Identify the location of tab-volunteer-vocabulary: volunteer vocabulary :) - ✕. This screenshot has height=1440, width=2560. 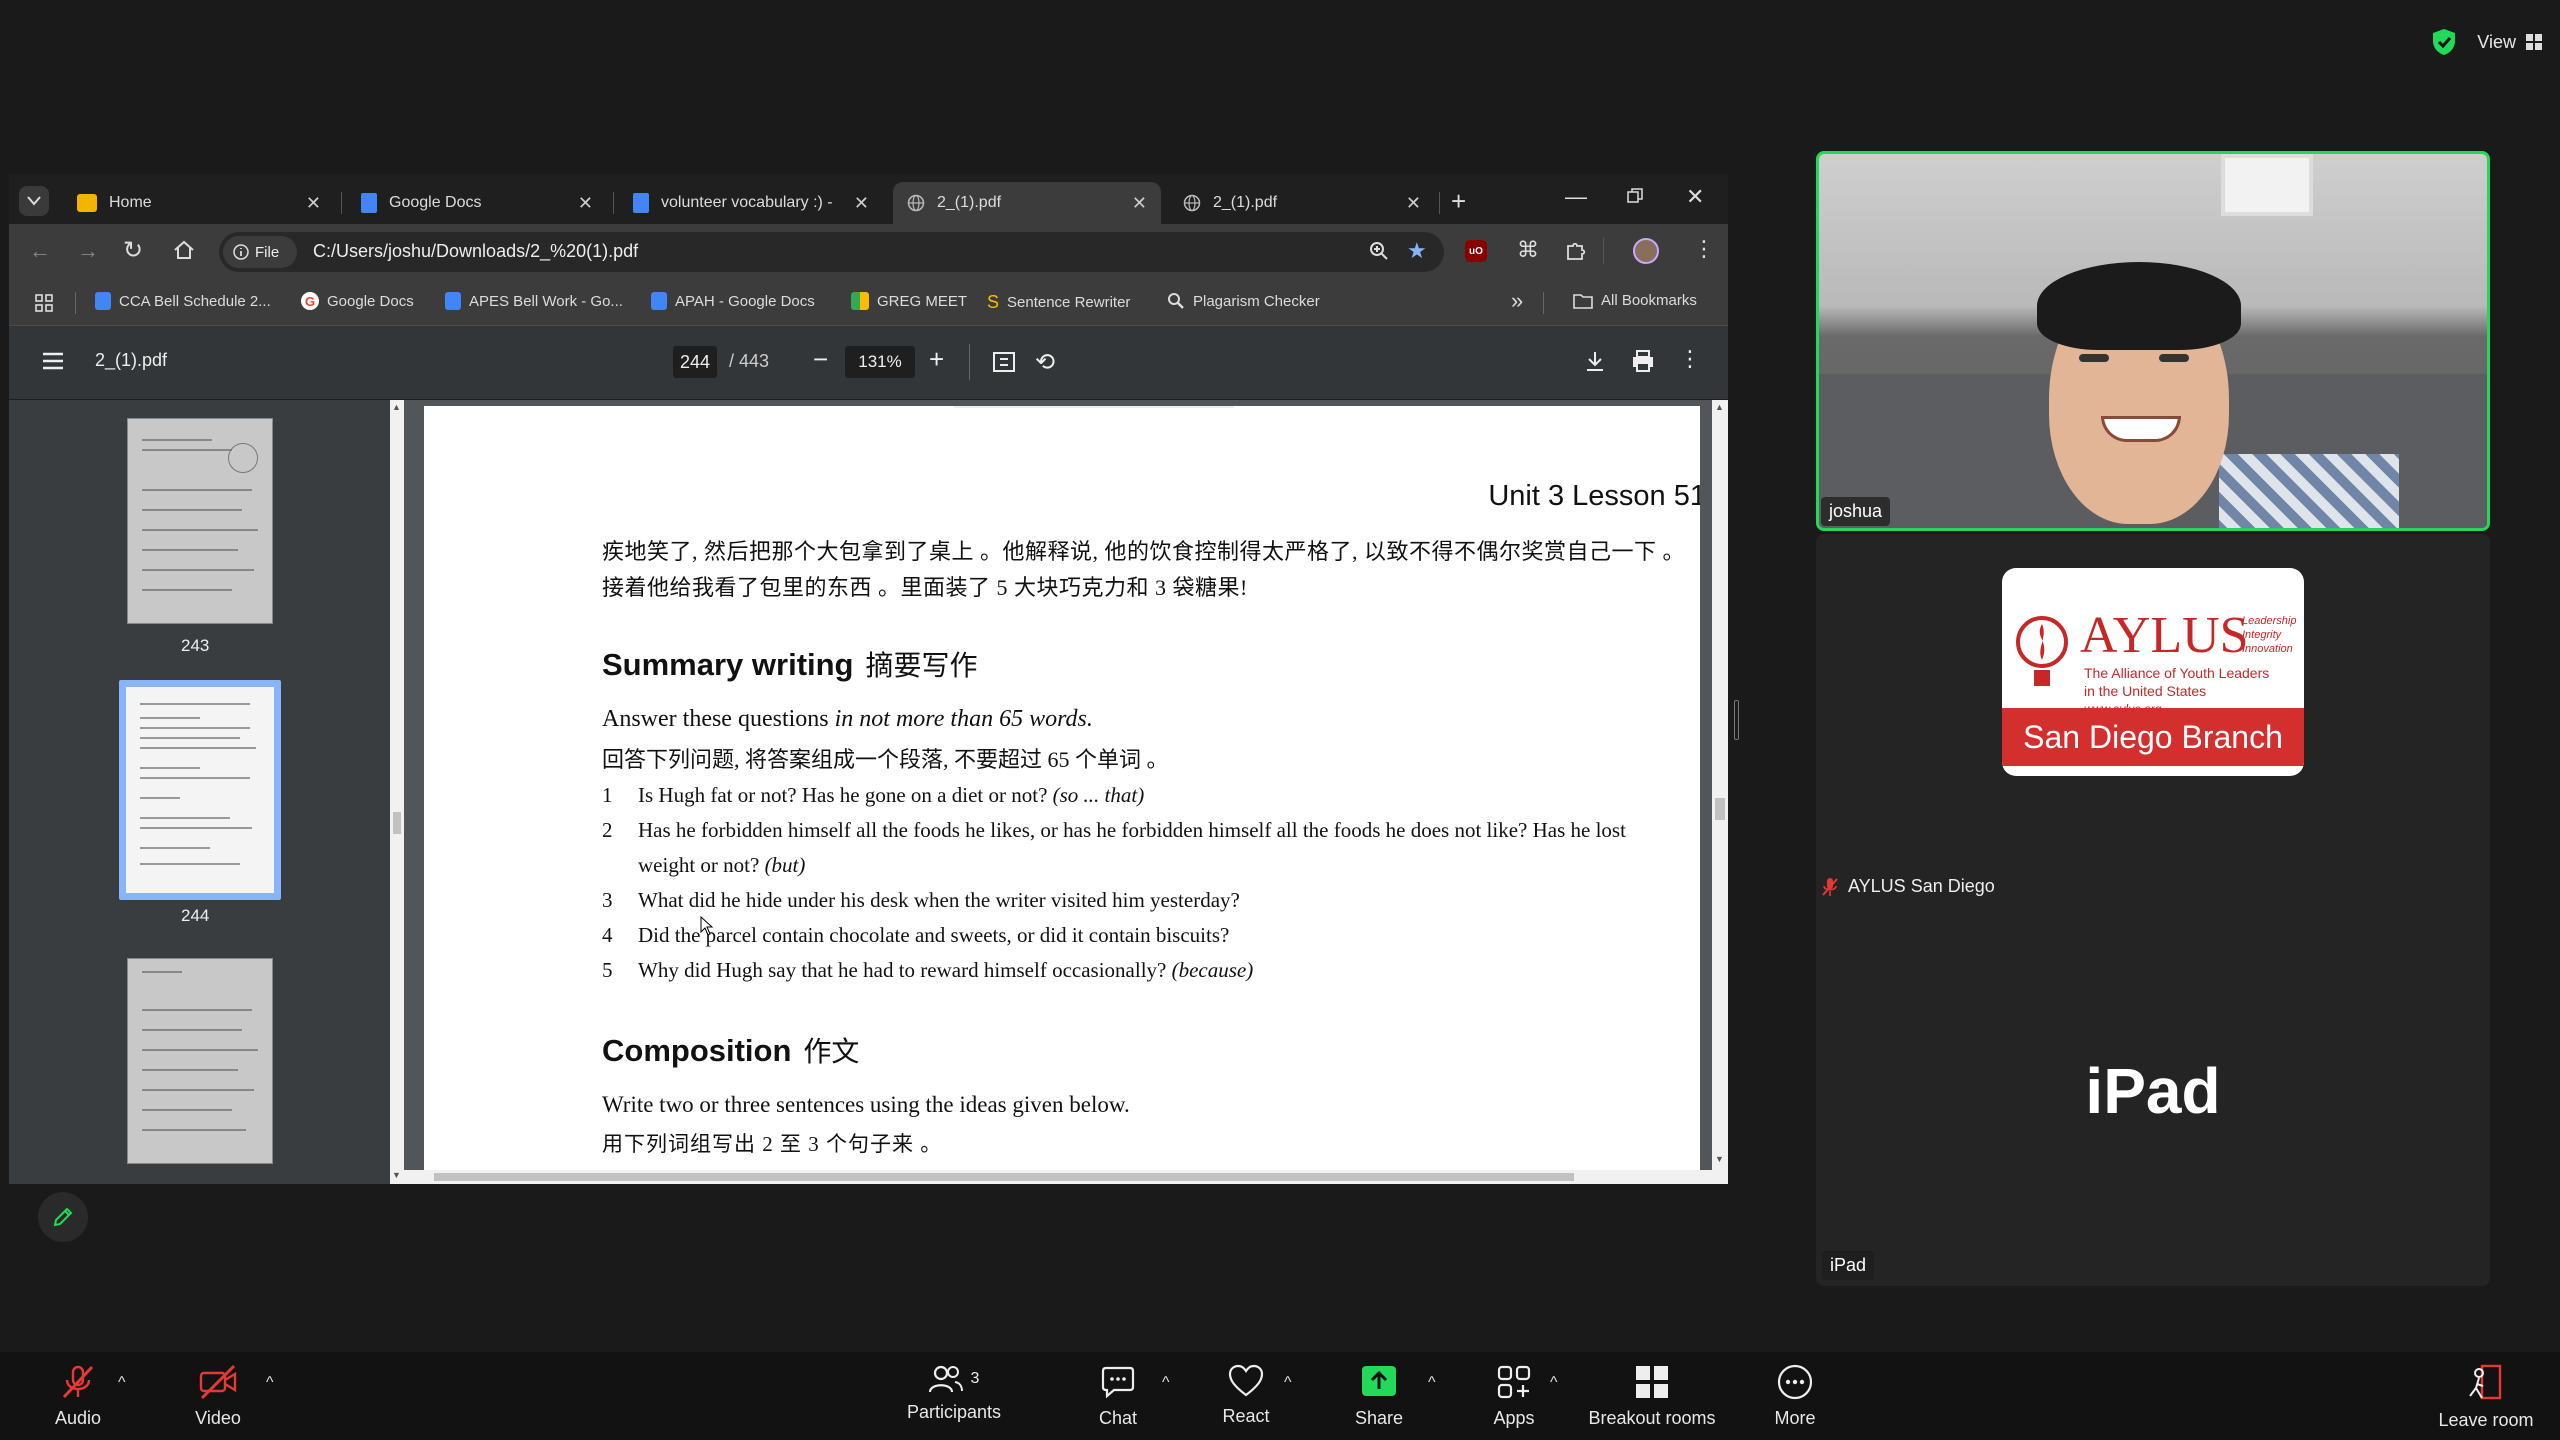
(751, 203).